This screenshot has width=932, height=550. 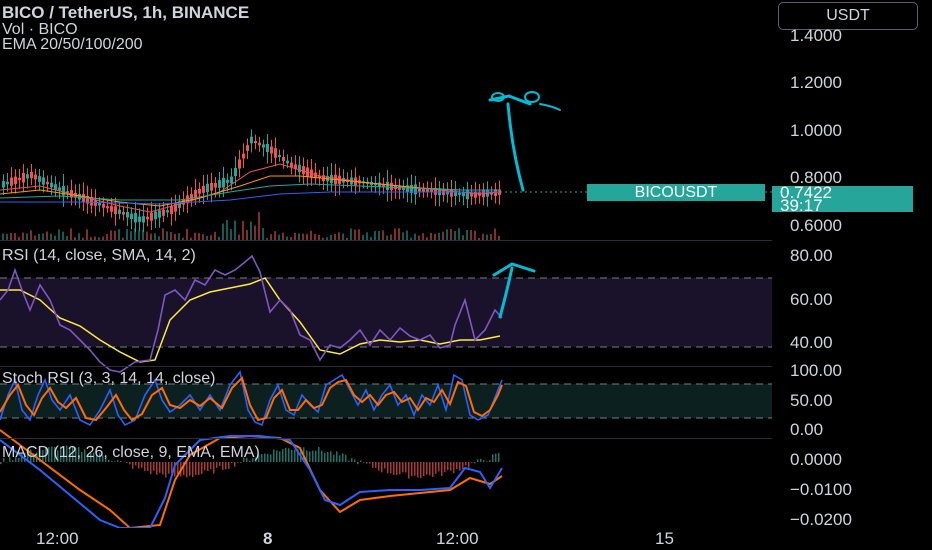 What do you see at coordinates (466, 539) in the screenshot?
I see `time-axis: 12:00 8 12:00 15` at bounding box center [466, 539].